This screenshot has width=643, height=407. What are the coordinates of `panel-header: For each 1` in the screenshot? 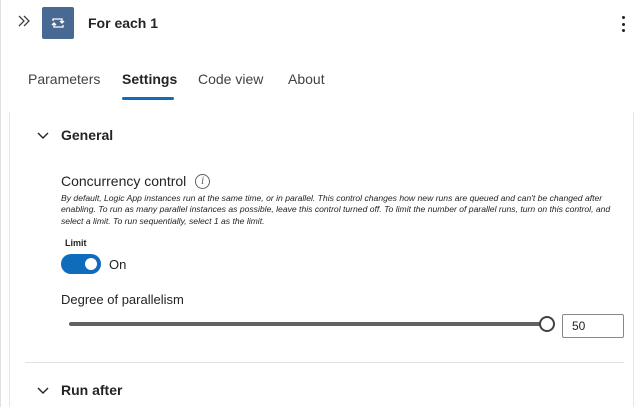 It's located at (322, 24).